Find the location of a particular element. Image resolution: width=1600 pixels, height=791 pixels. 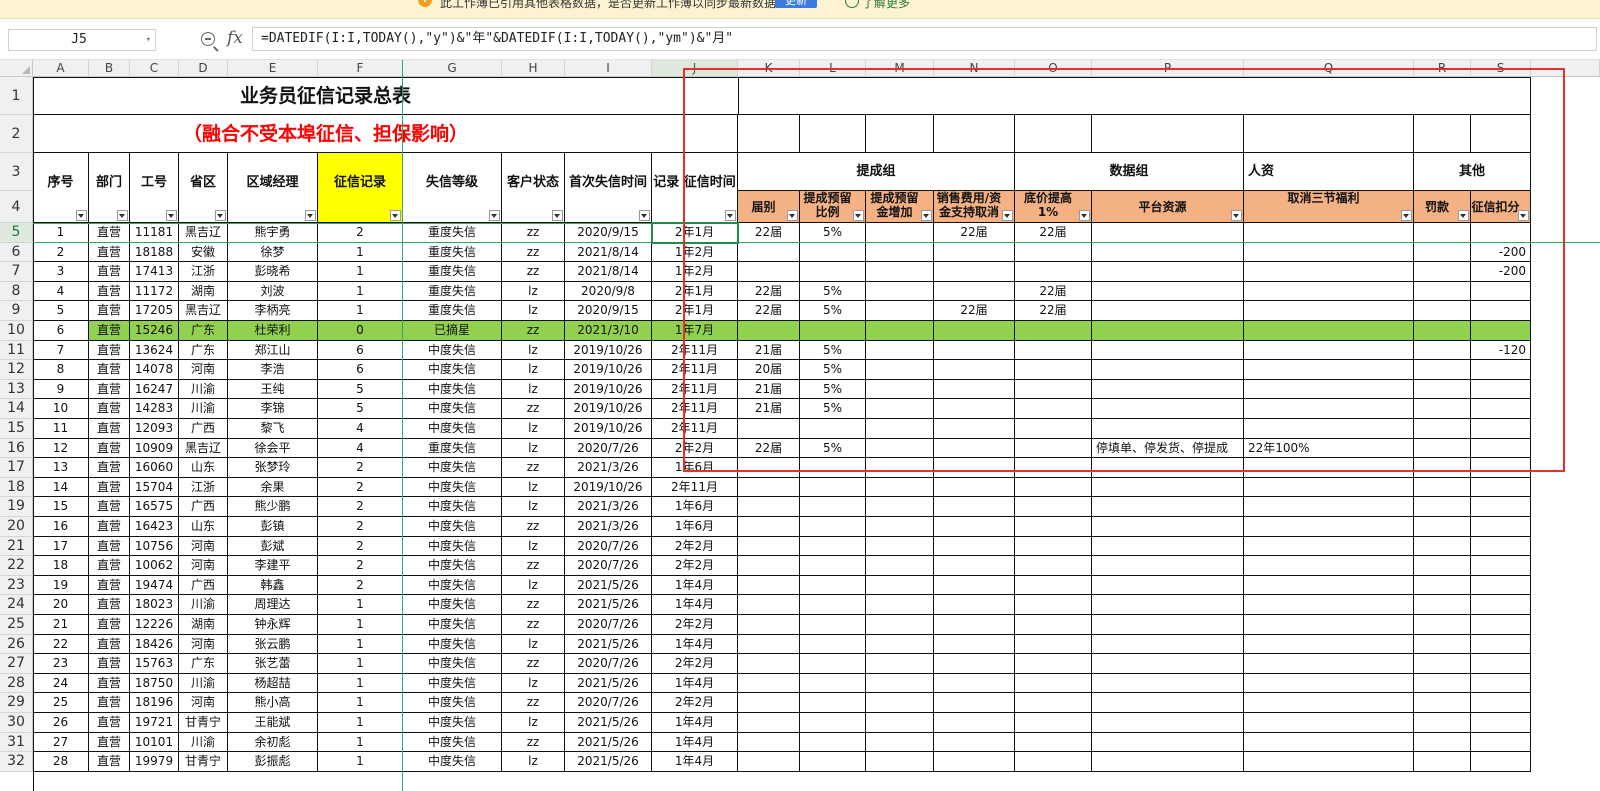

cell-q15 is located at coordinates (1329, 429).